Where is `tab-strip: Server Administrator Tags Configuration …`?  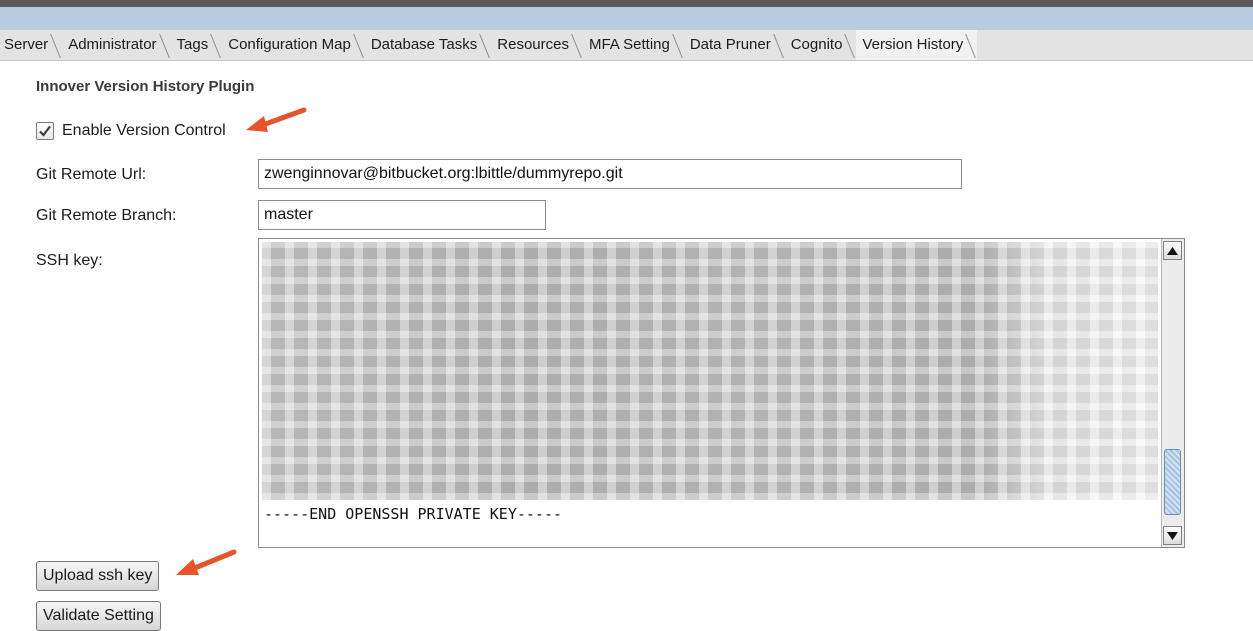 tab-strip: Server Administrator Tags Configuration … is located at coordinates (626, 45).